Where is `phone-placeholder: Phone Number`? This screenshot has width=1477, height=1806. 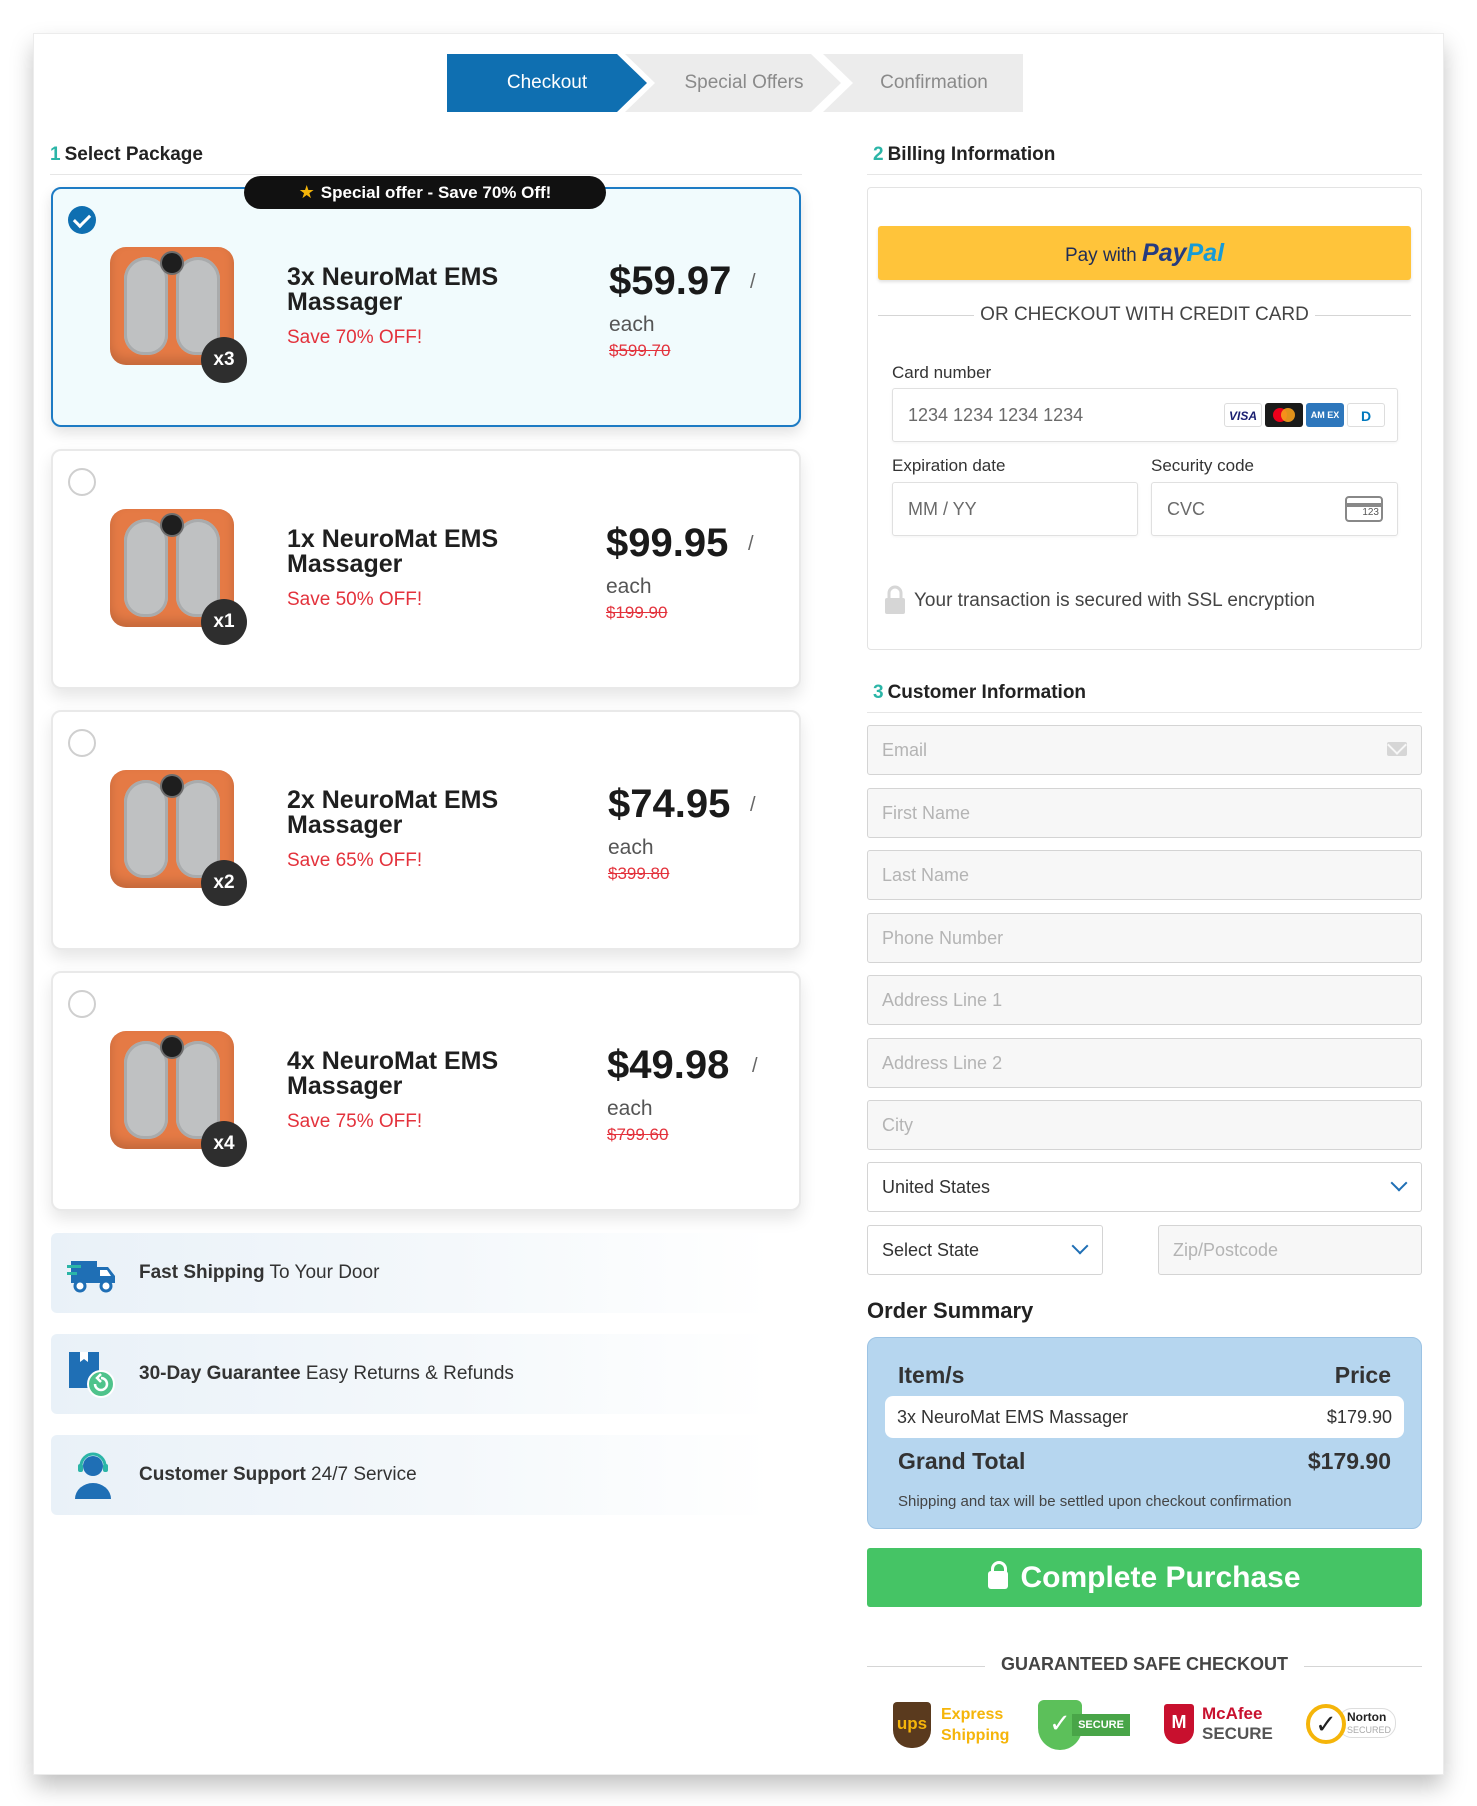
phone-placeholder: Phone Number is located at coordinates (943, 938).